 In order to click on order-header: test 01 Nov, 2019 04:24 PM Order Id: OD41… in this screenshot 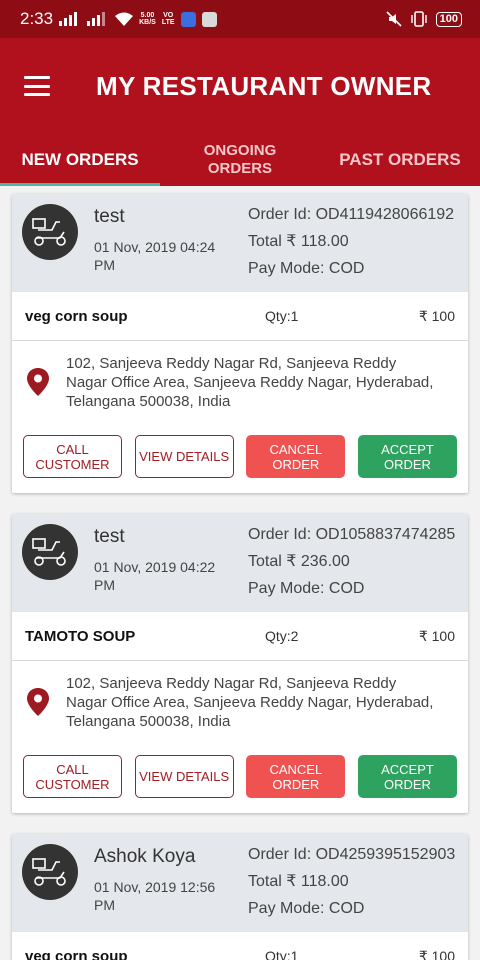, I will do `click(240, 243)`.